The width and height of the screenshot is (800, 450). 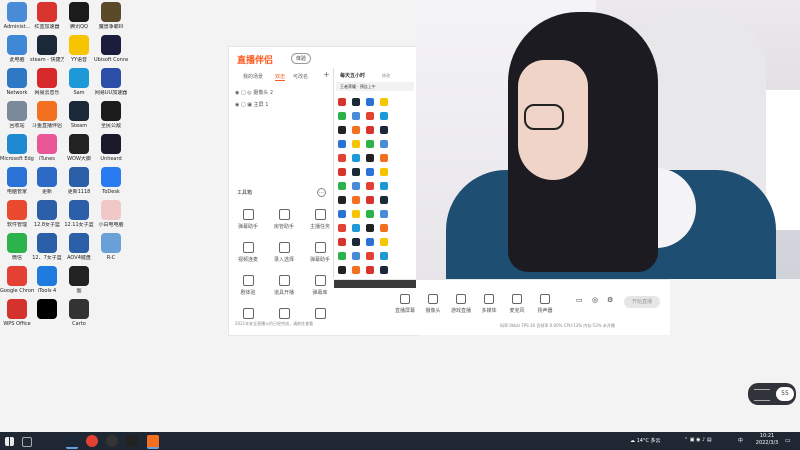 What do you see at coordinates (79, 115) in the screenshot?
I see `desktop-icon: Steam` at bounding box center [79, 115].